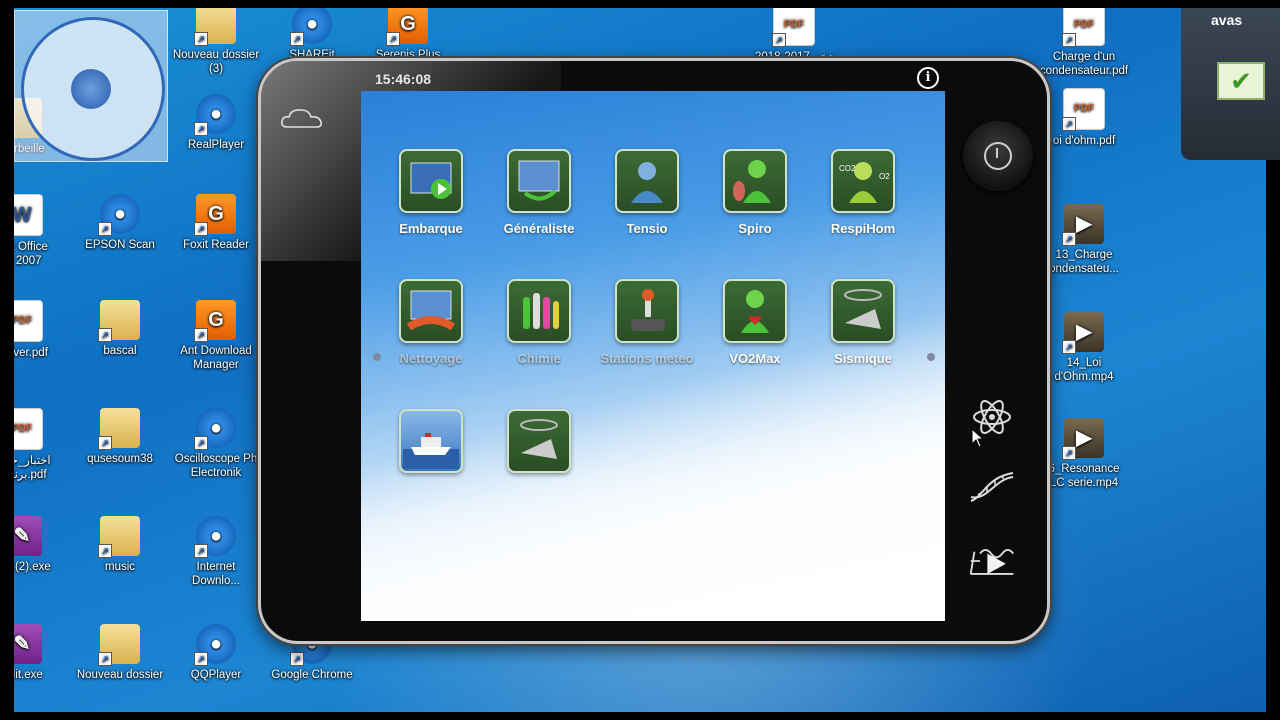  Describe the element at coordinates (120, 437) in the screenshot. I see `desktop-icon: ↗ qusesoum38` at that location.